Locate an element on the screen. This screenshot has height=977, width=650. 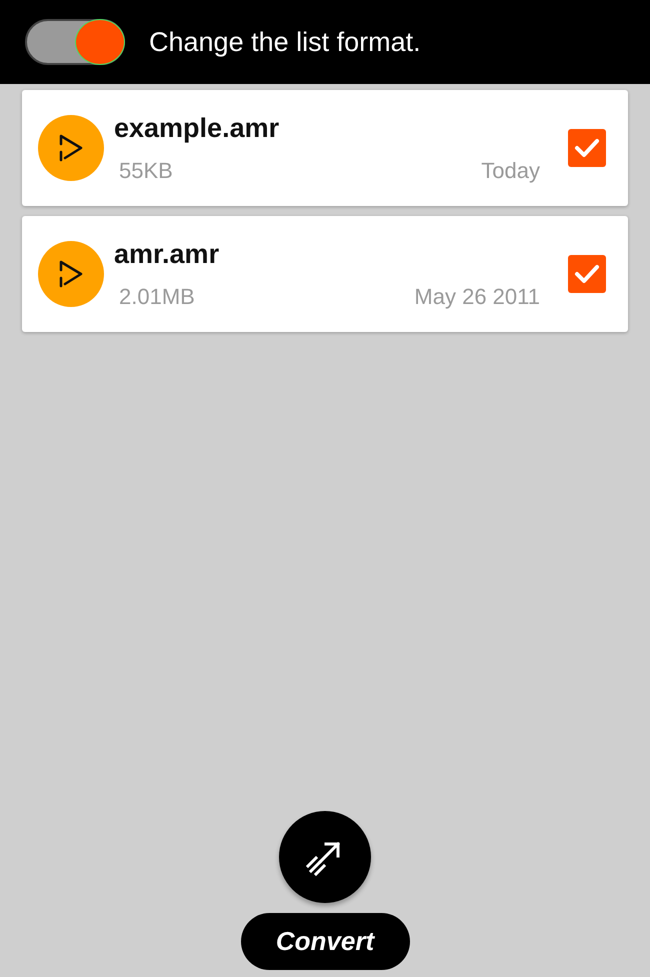
convert-icon-button is located at coordinates (325, 857).